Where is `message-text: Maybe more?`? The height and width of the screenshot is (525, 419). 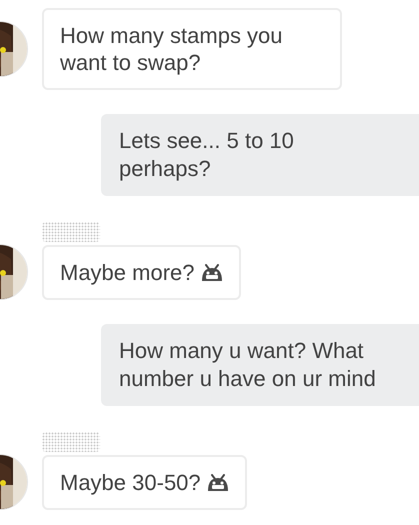
message-text: Maybe more? is located at coordinates (127, 272).